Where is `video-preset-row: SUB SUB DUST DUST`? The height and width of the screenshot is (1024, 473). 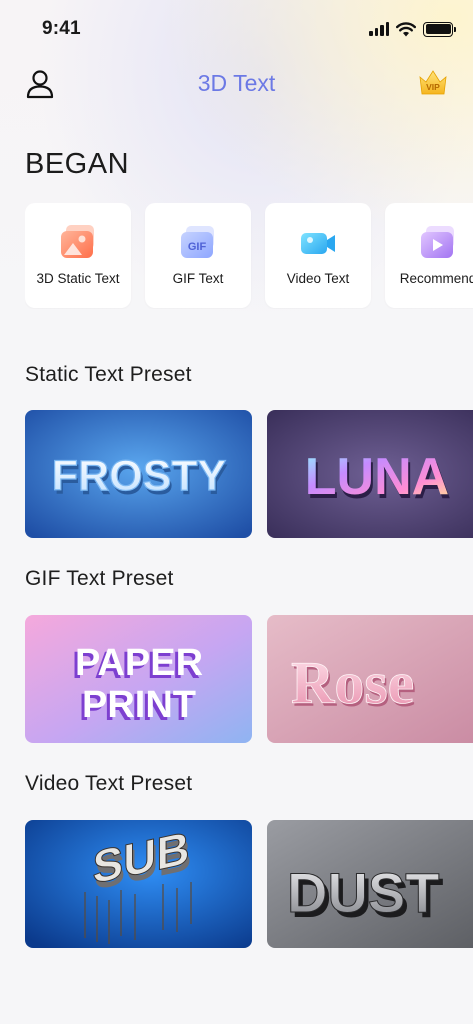 video-preset-row: SUB SUB DUST DUST is located at coordinates (249, 884).